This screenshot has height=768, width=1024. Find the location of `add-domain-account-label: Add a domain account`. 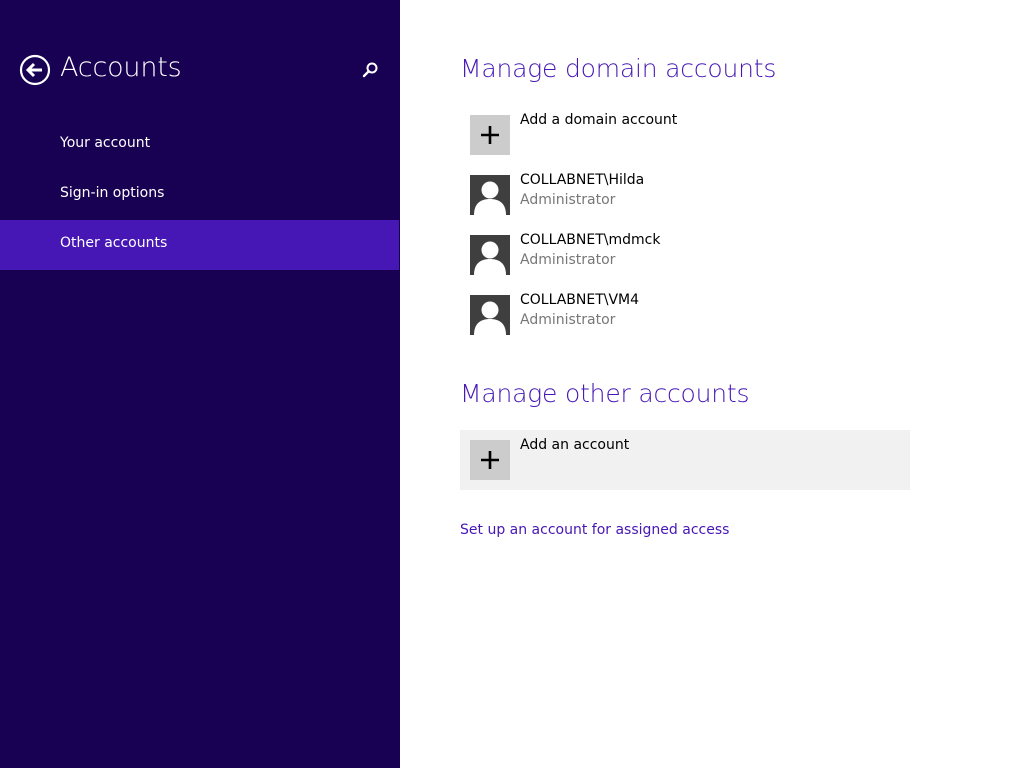

add-domain-account-label: Add a domain account is located at coordinates (599, 120).